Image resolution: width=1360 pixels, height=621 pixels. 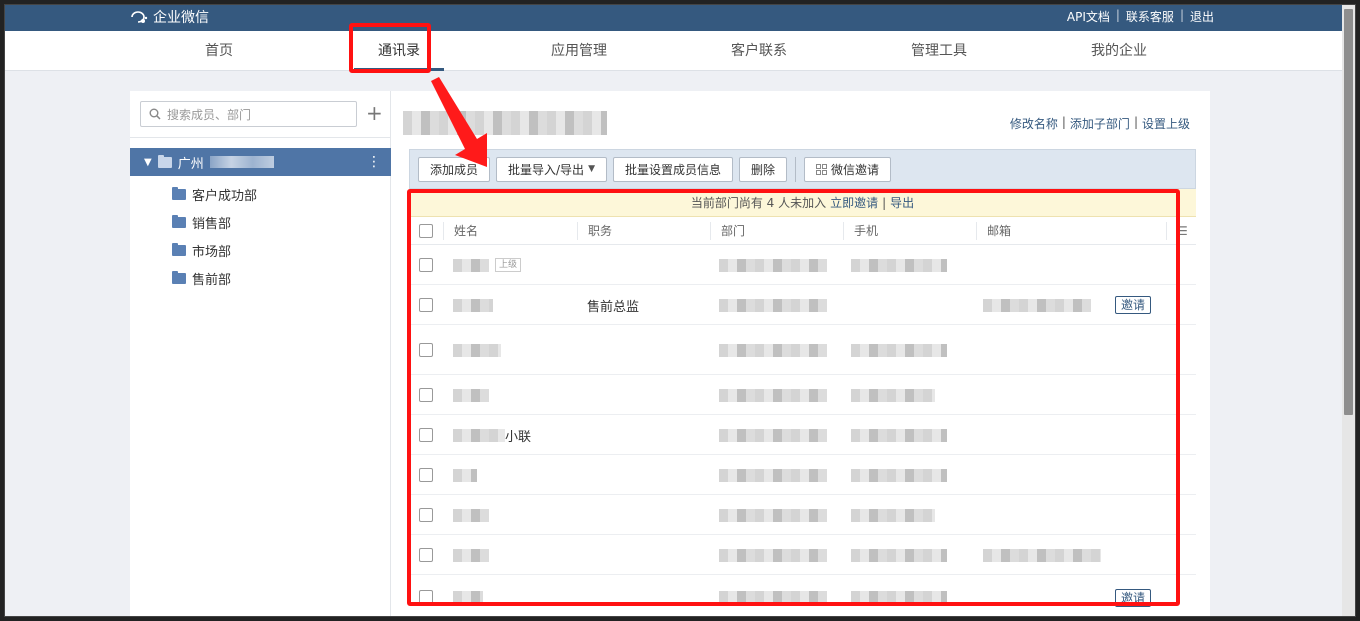 I want to click on table-row: 售前总监 邀请, so click(x=802, y=305).